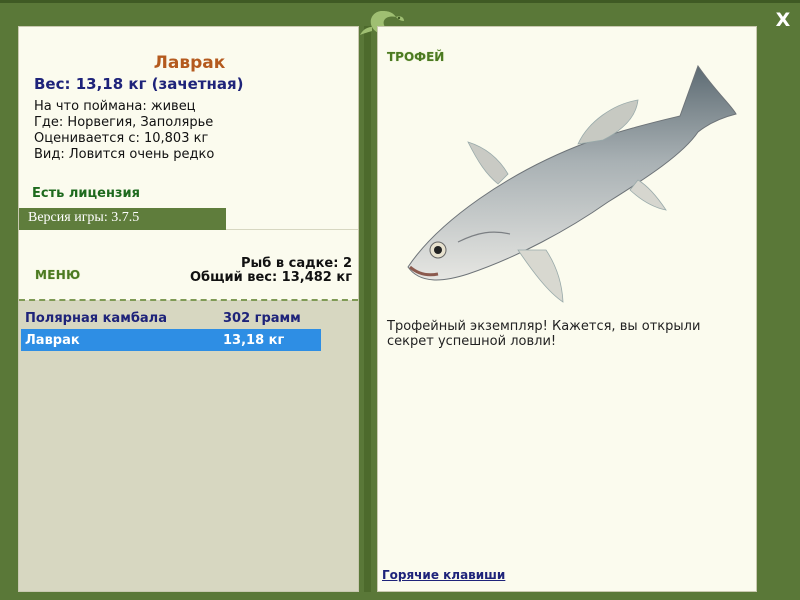  I want to click on total-weight: Общий вес: 13,482 кг, so click(270, 277).